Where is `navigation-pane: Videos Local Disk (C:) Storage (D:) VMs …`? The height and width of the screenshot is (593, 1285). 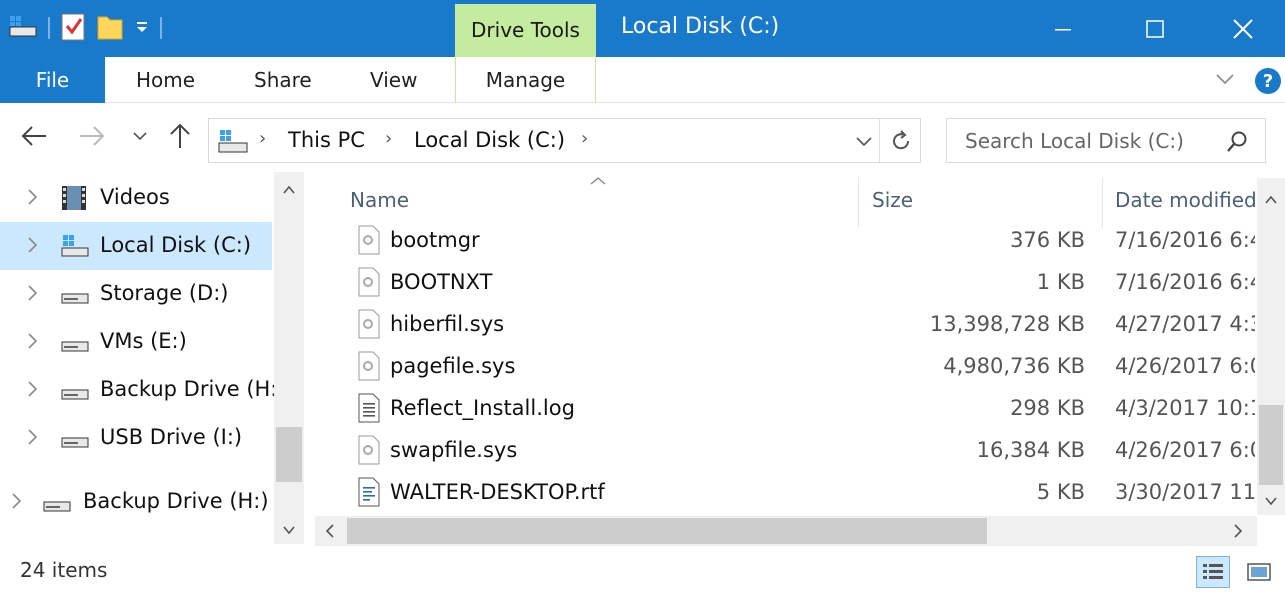 navigation-pane: Videos Local Disk (C:) Storage (D:) VMs … is located at coordinates (152, 358).